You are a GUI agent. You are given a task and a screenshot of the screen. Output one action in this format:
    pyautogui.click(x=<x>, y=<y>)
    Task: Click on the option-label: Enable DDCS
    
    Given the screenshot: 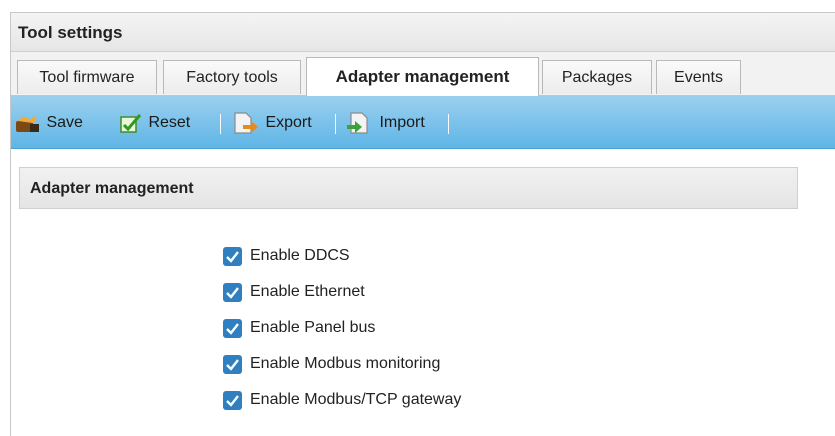 What is the action you would take?
    pyautogui.click(x=300, y=255)
    